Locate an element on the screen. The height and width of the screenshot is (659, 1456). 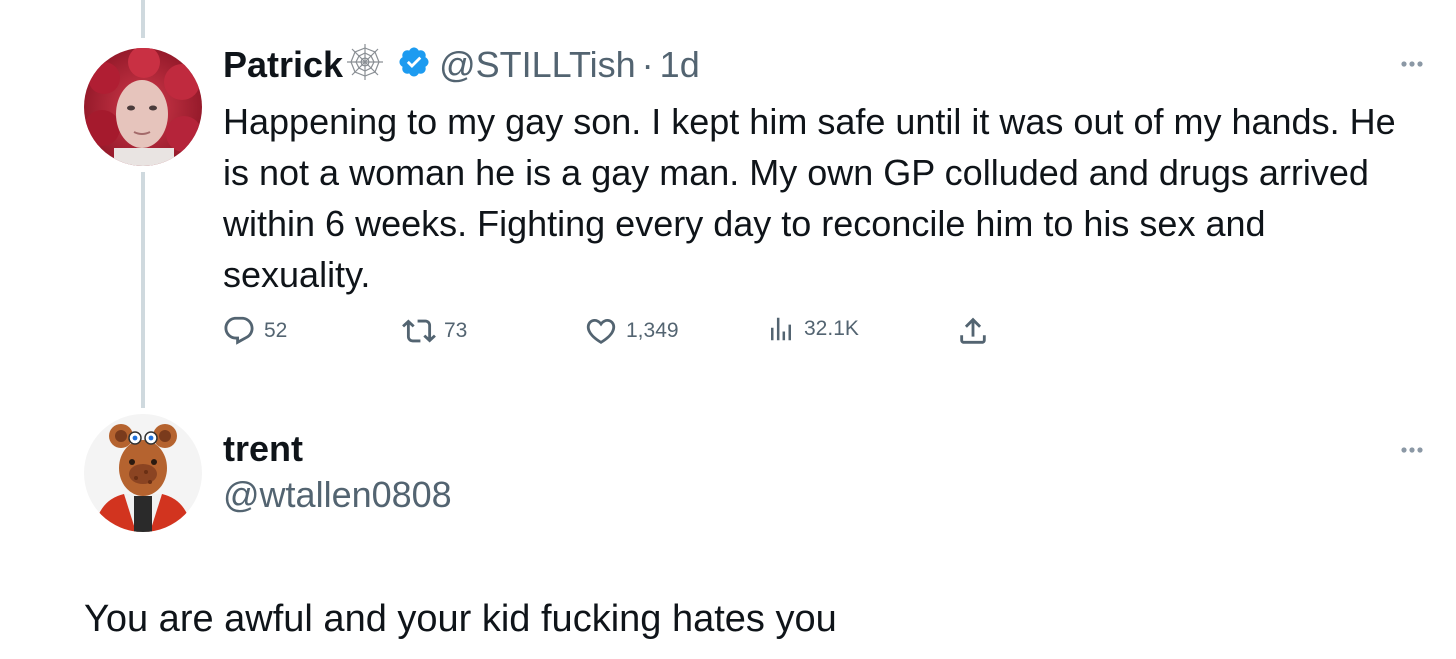
reply-count: 52 is located at coordinates (276, 330).